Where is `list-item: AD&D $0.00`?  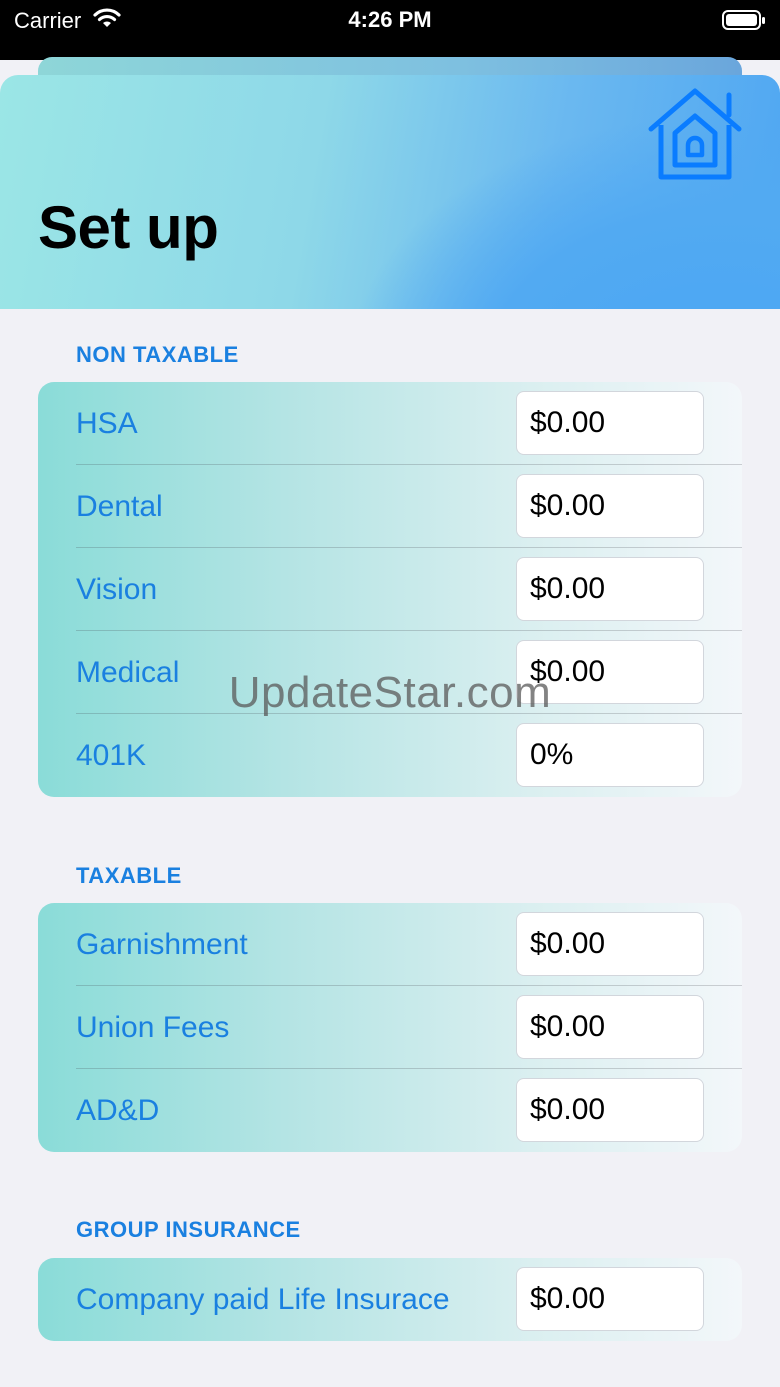 list-item: AD&D $0.00 is located at coordinates (390, 1110).